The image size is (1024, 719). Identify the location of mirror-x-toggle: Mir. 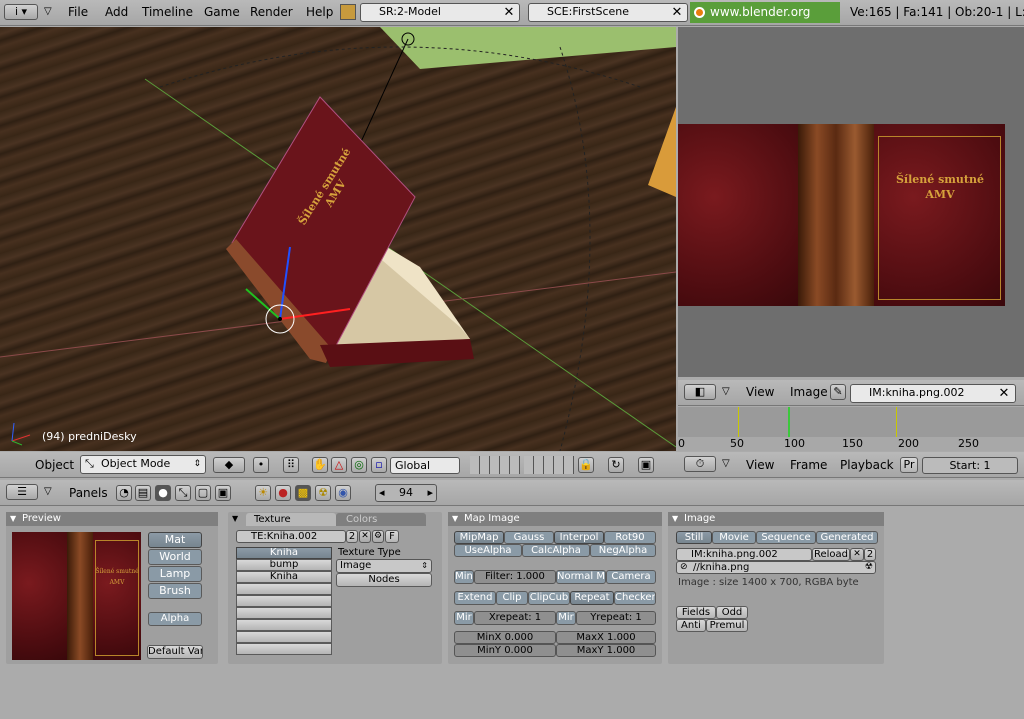
(464, 618).